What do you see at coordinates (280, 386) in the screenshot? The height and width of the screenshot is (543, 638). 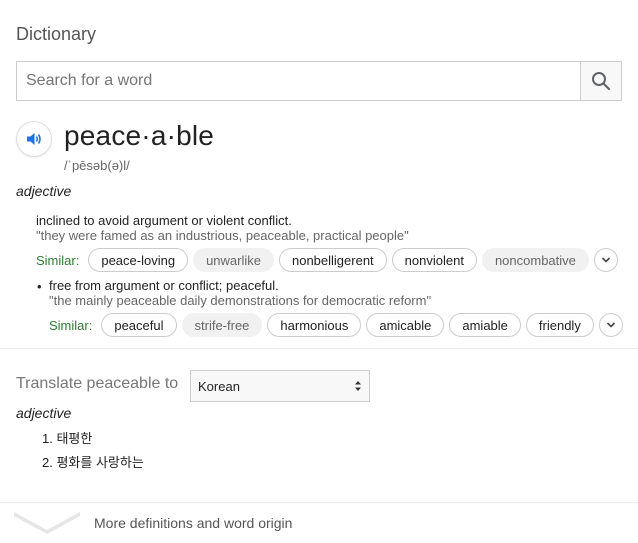 I see `language-select: Korean` at bounding box center [280, 386].